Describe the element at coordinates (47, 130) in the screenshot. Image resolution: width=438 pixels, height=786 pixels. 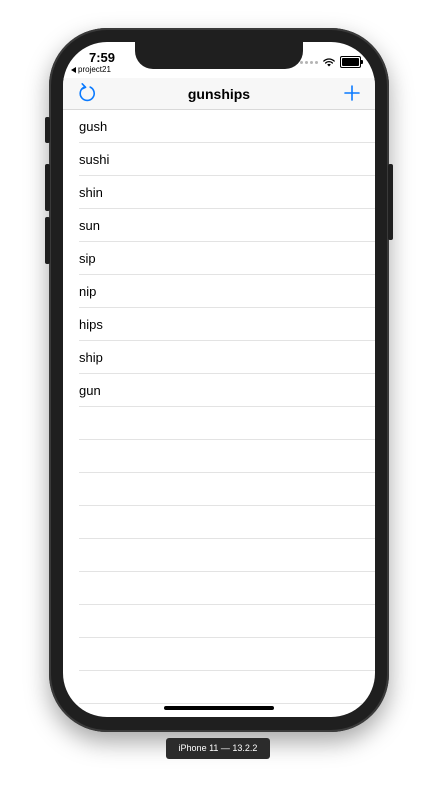
I see `silent-switch` at that location.